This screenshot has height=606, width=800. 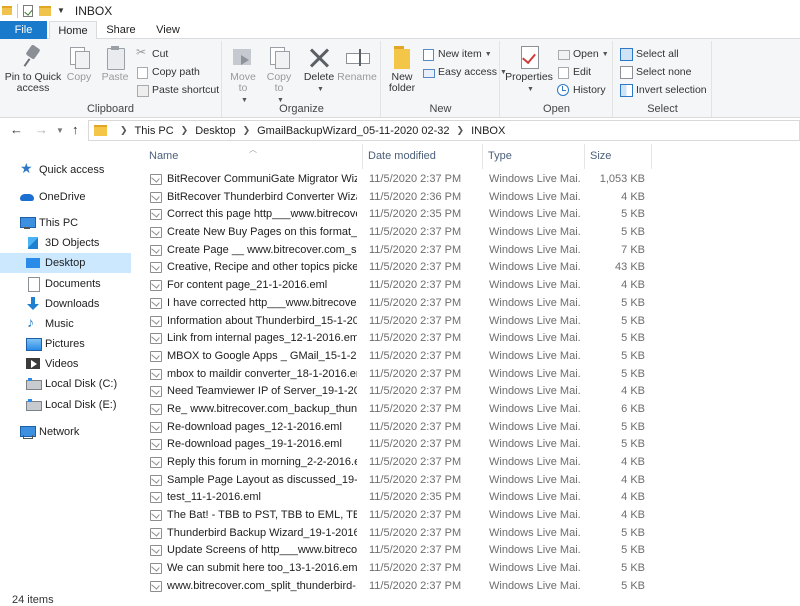 I want to click on forward-arrow-icon: →, so click(x=41, y=129).